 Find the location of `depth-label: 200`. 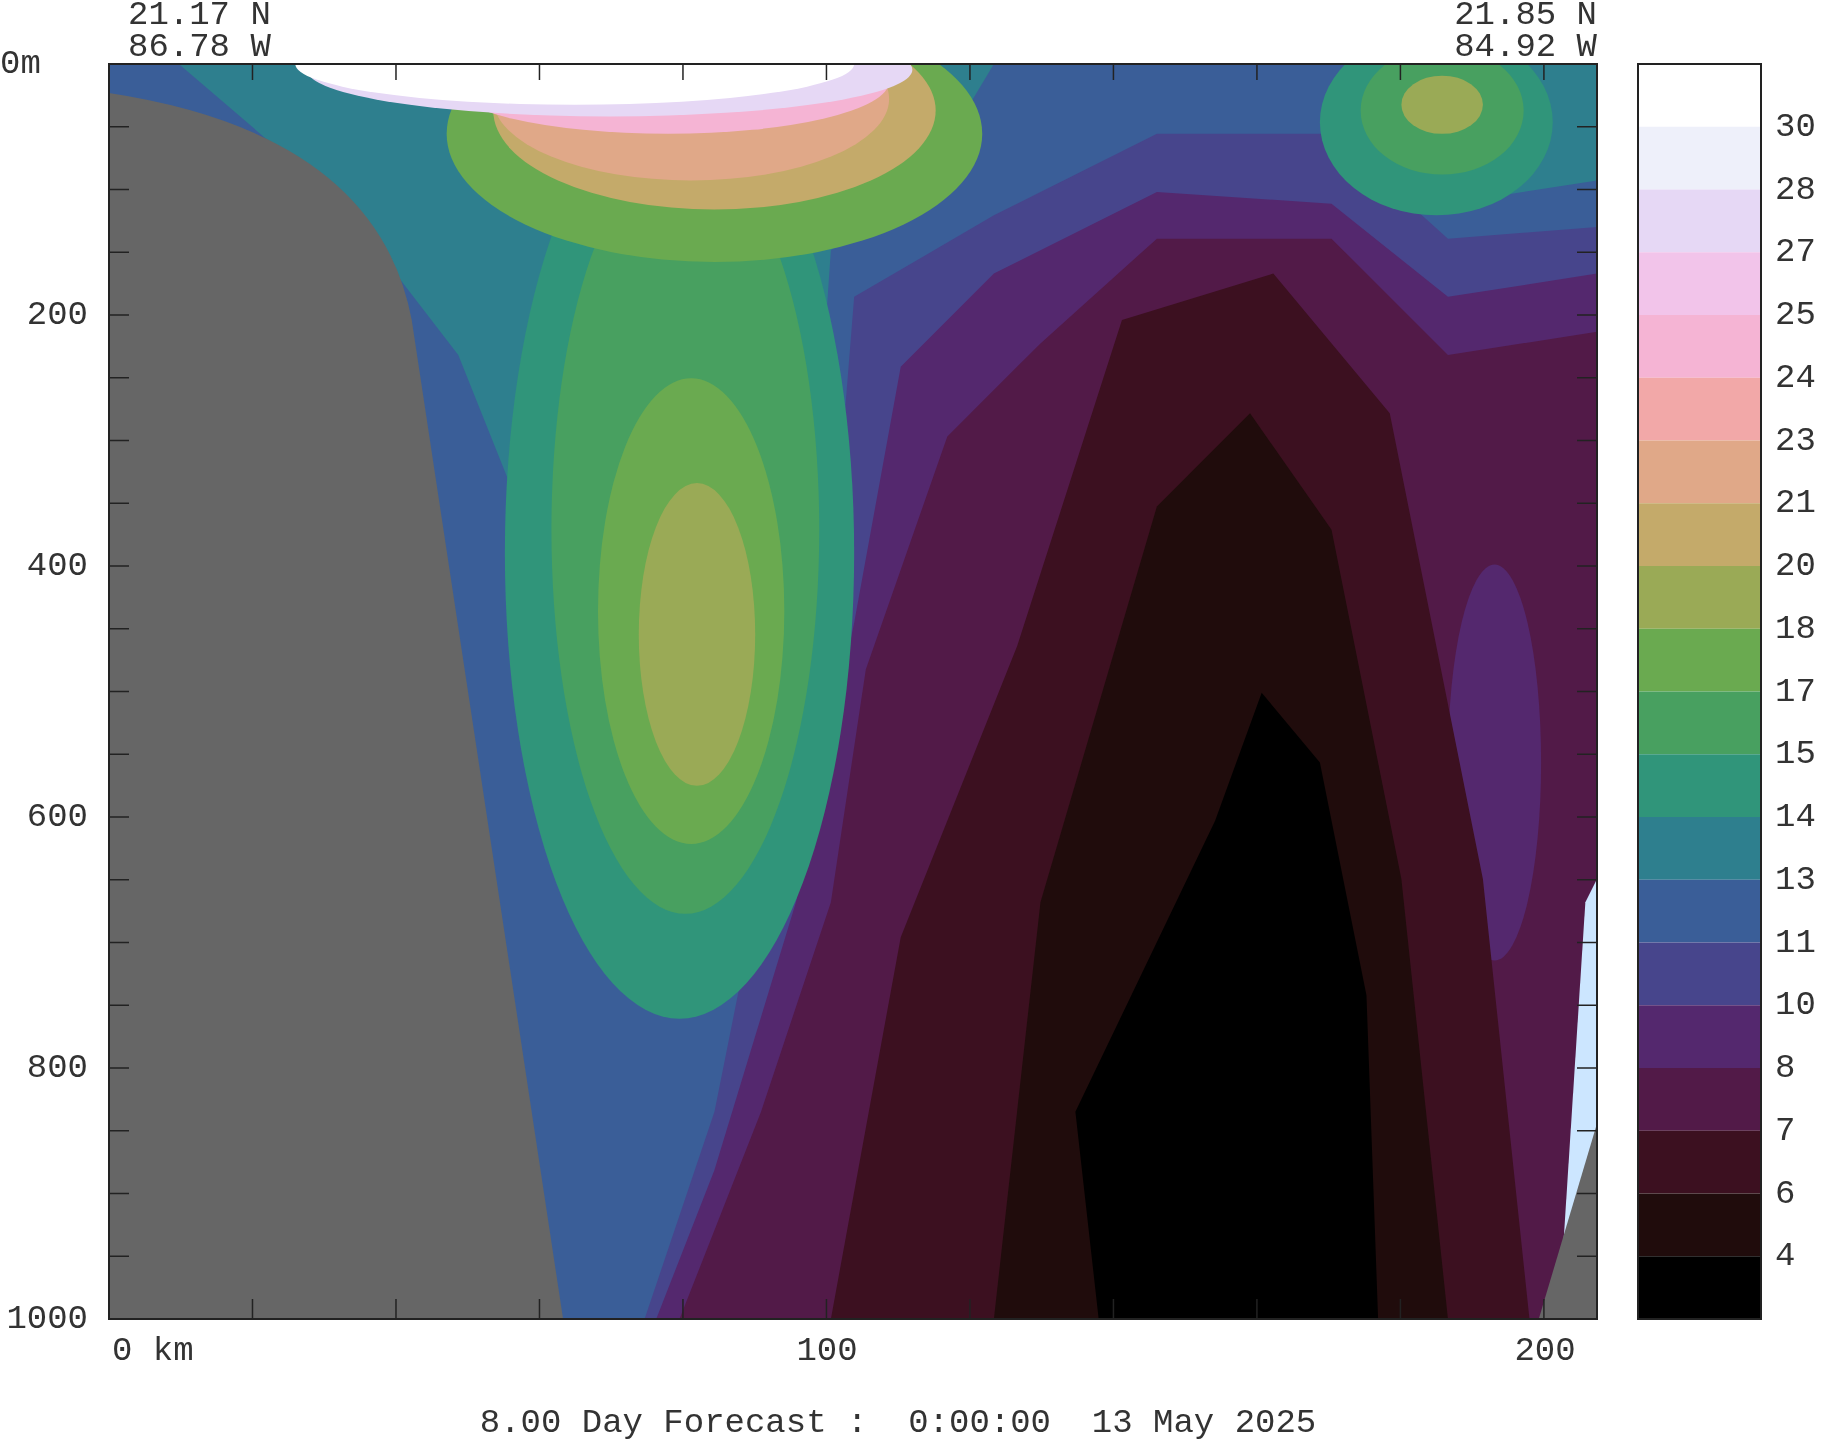

depth-label: 200 is located at coordinates (57, 315).